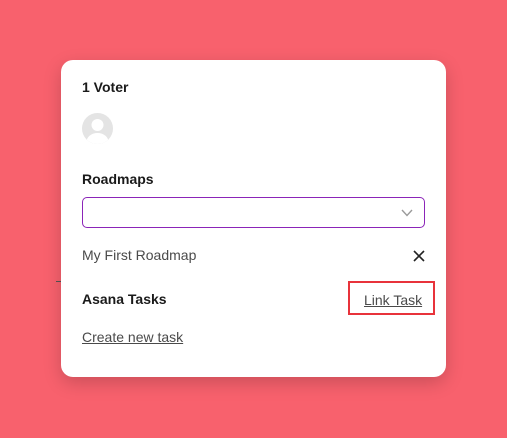  I want to click on roadmaps-heading: Roadmaps, so click(118, 179).